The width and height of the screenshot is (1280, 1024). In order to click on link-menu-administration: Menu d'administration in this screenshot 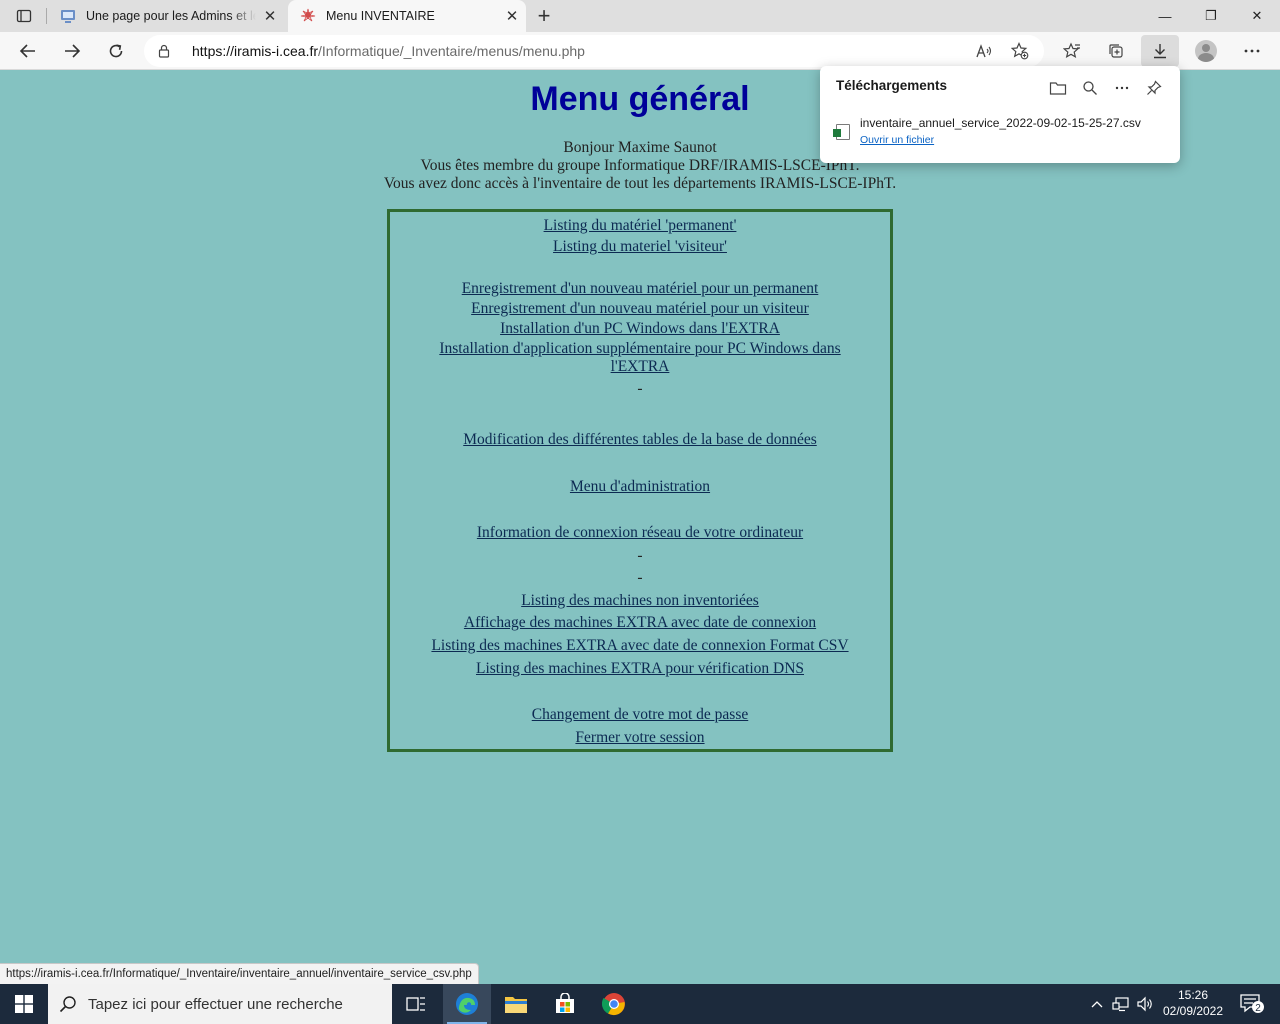, I will do `click(640, 486)`.